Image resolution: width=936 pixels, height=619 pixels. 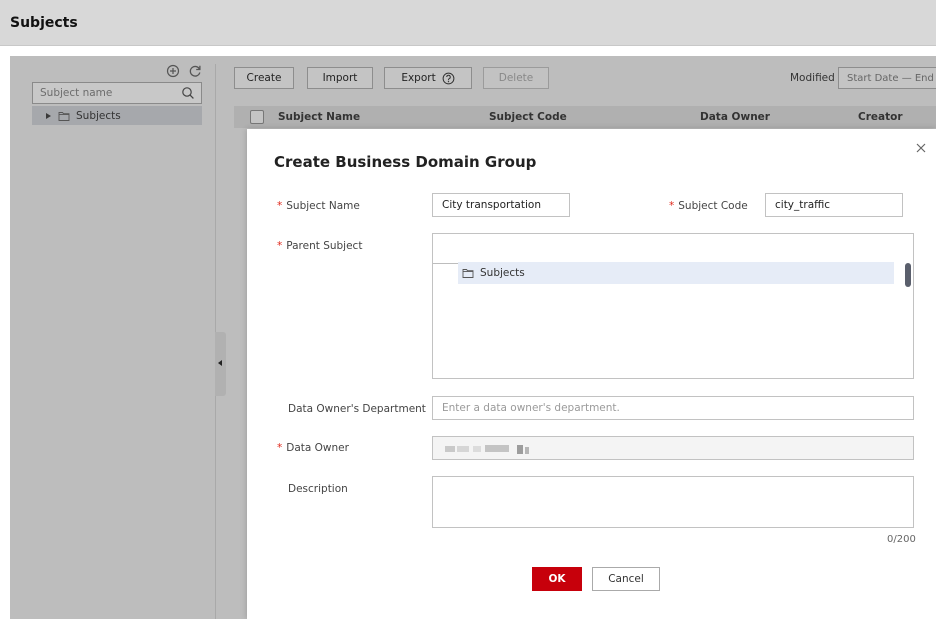 What do you see at coordinates (468, 23) in the screenshot?
I see `page-header: Subjects` at bounding box center [468, 23].